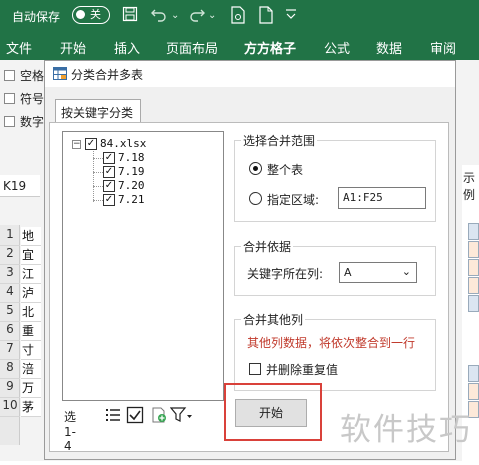  What do you see at coordinates (255, 369) in the screenshot?
I see `dedupe-checkbox` at bounding box center [255, 369].